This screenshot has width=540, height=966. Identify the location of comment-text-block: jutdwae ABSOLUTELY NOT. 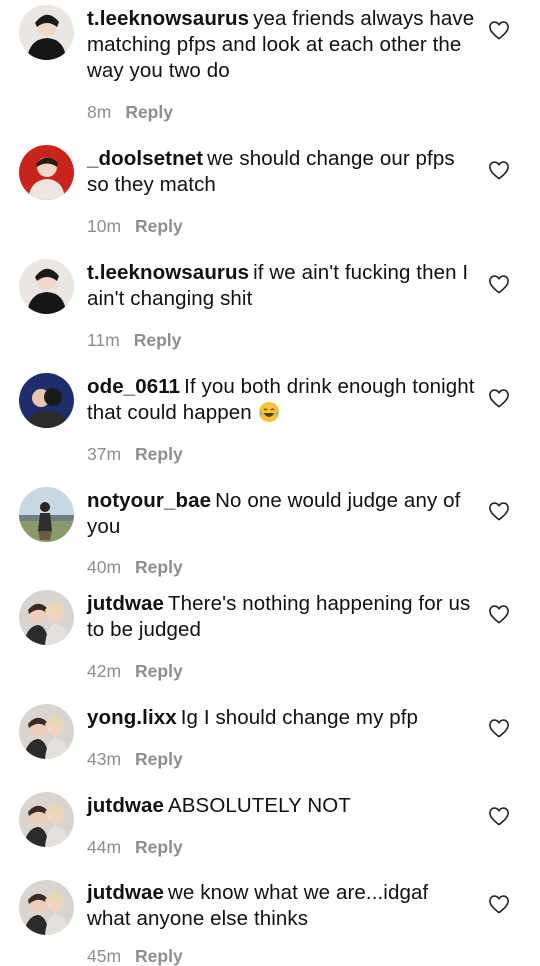
(281, 806).